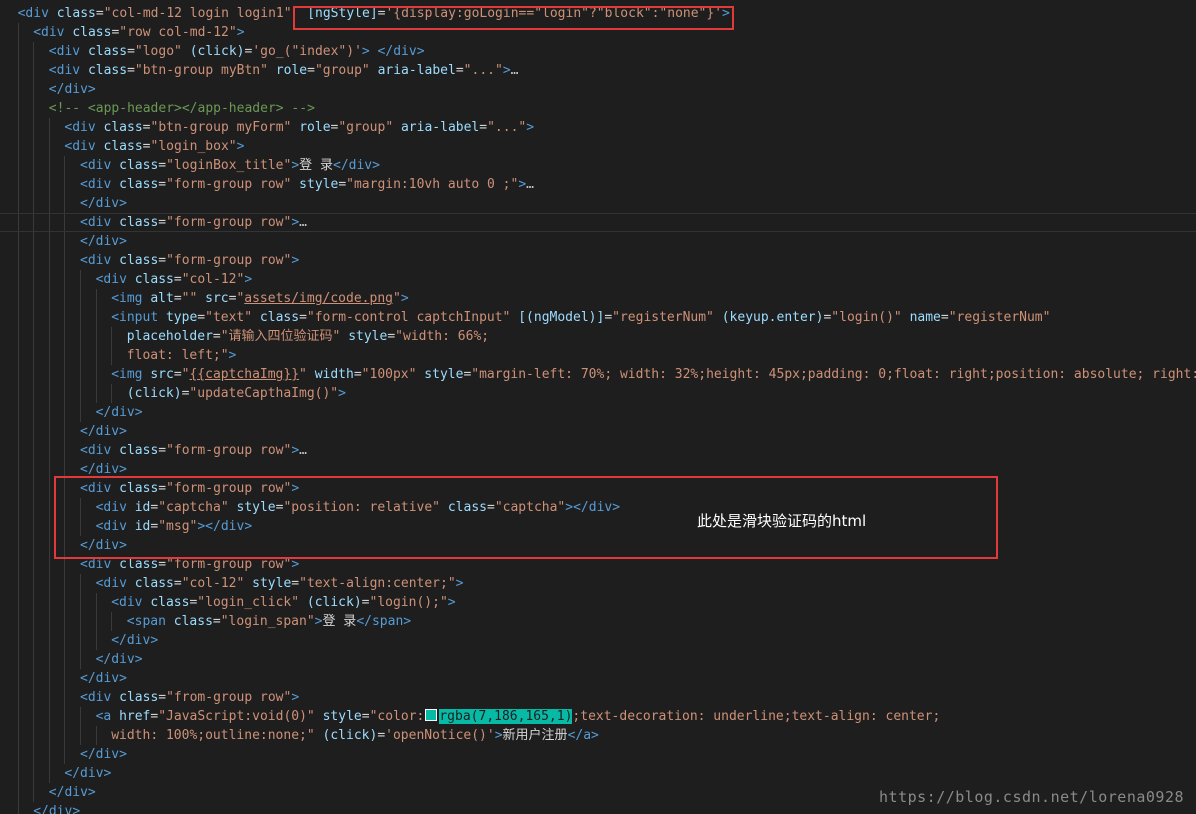 The width and height of the screenshot is (1196, 814). Describe the element at coordinates (366, 127) in the screenshot. I see `string-token: "group"` at that location.